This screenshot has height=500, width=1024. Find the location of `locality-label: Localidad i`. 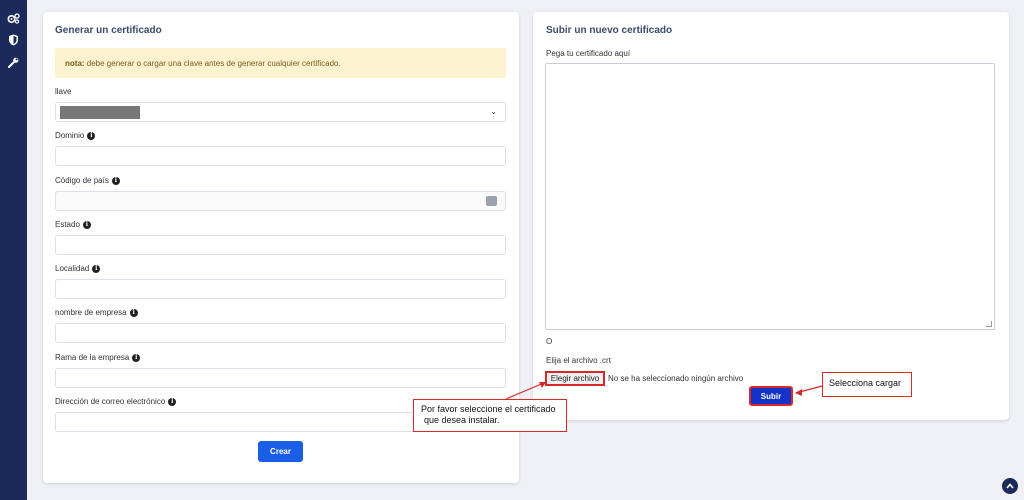

locality-label: Localidad i is located at coordinates (78, 268).